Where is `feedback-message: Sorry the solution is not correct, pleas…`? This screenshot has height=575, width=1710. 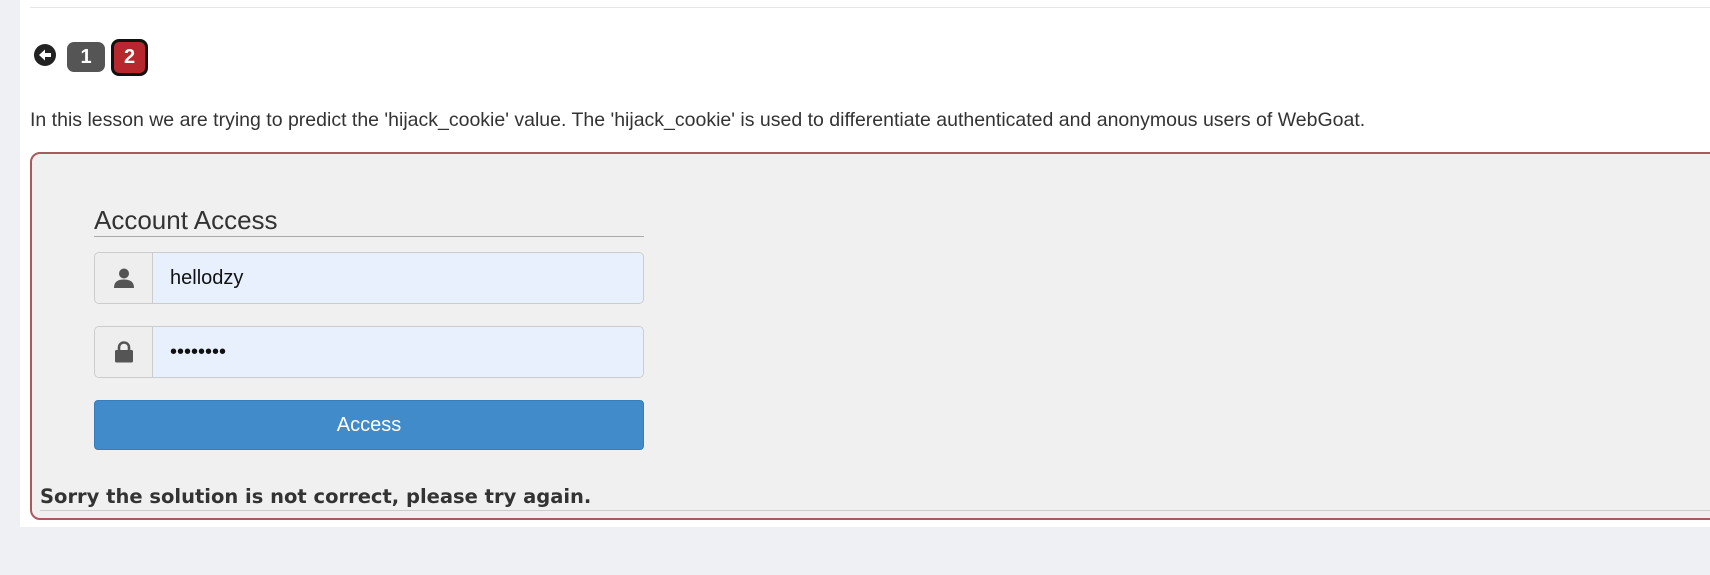 feedback-message: Sorry the solution is not correct, pleas… is located at coordinates (316, 496).